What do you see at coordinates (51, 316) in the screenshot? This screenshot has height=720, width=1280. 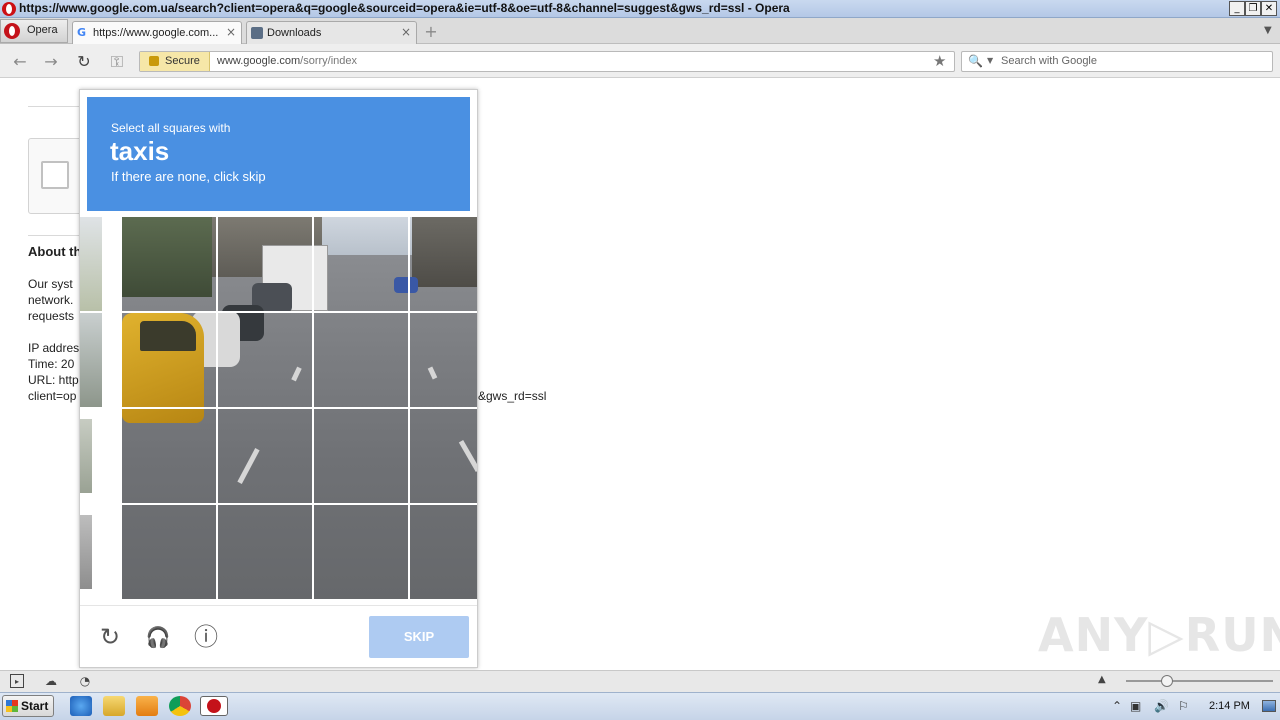 I see `page-text-line: requests` at bounding box center [51, 316].